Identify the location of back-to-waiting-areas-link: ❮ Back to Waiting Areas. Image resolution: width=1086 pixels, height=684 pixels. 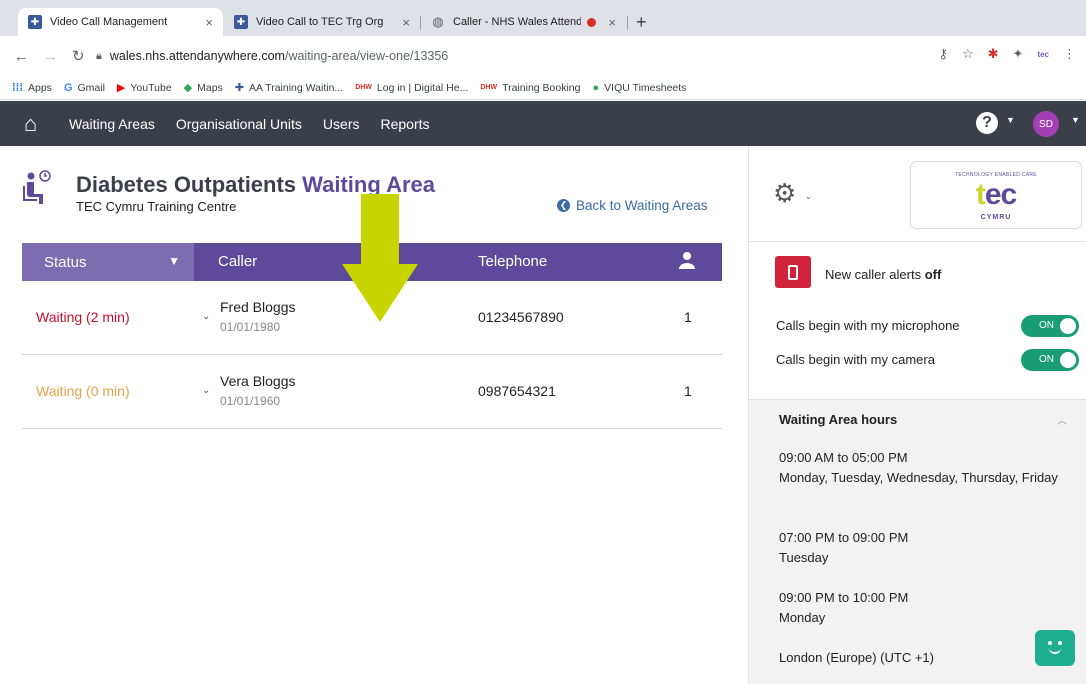
(632, 205).